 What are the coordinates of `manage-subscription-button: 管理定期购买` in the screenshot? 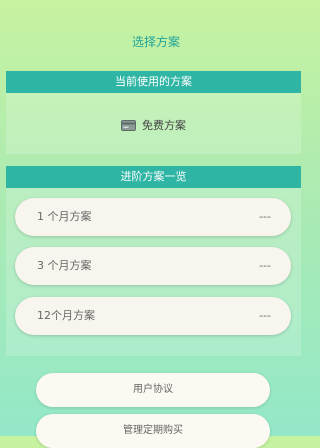 It's located at (153, 431).